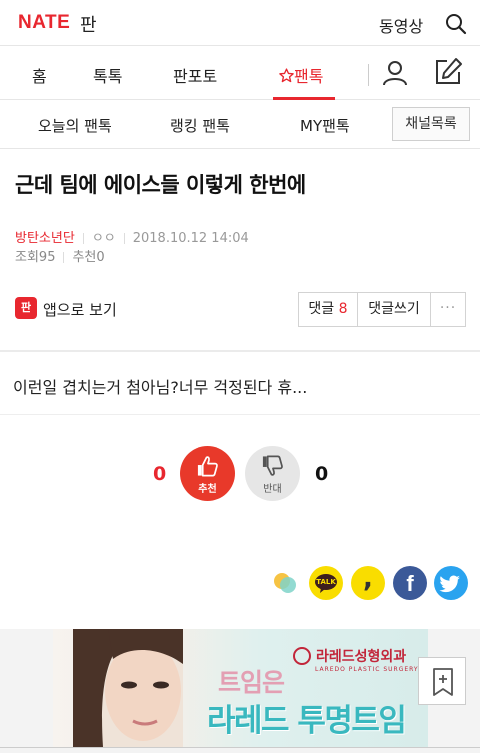  Describe the element at coordinates (207, 466) in the screenshot. I see `thumbs-up-icon` at that location.